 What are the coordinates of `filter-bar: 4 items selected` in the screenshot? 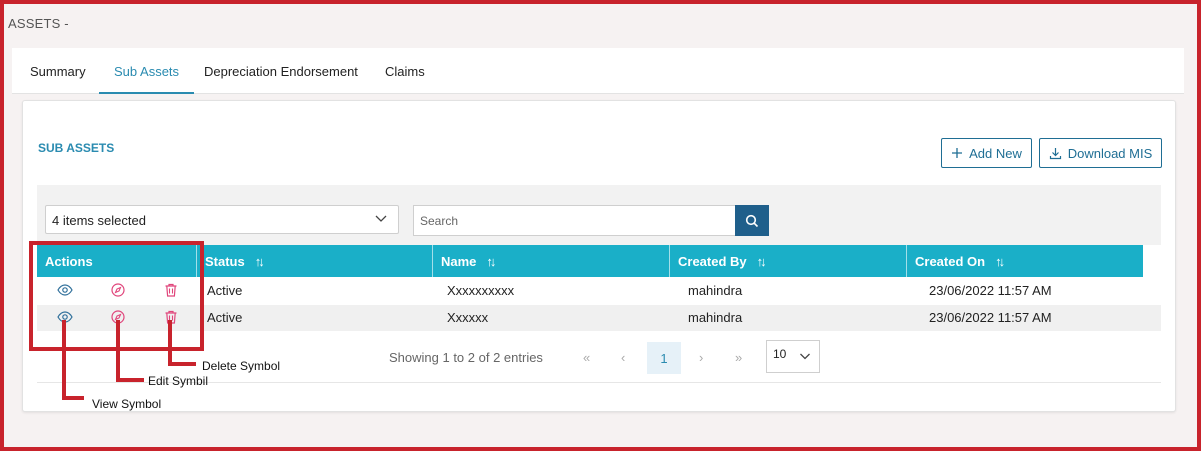 It's located at (599, 215).